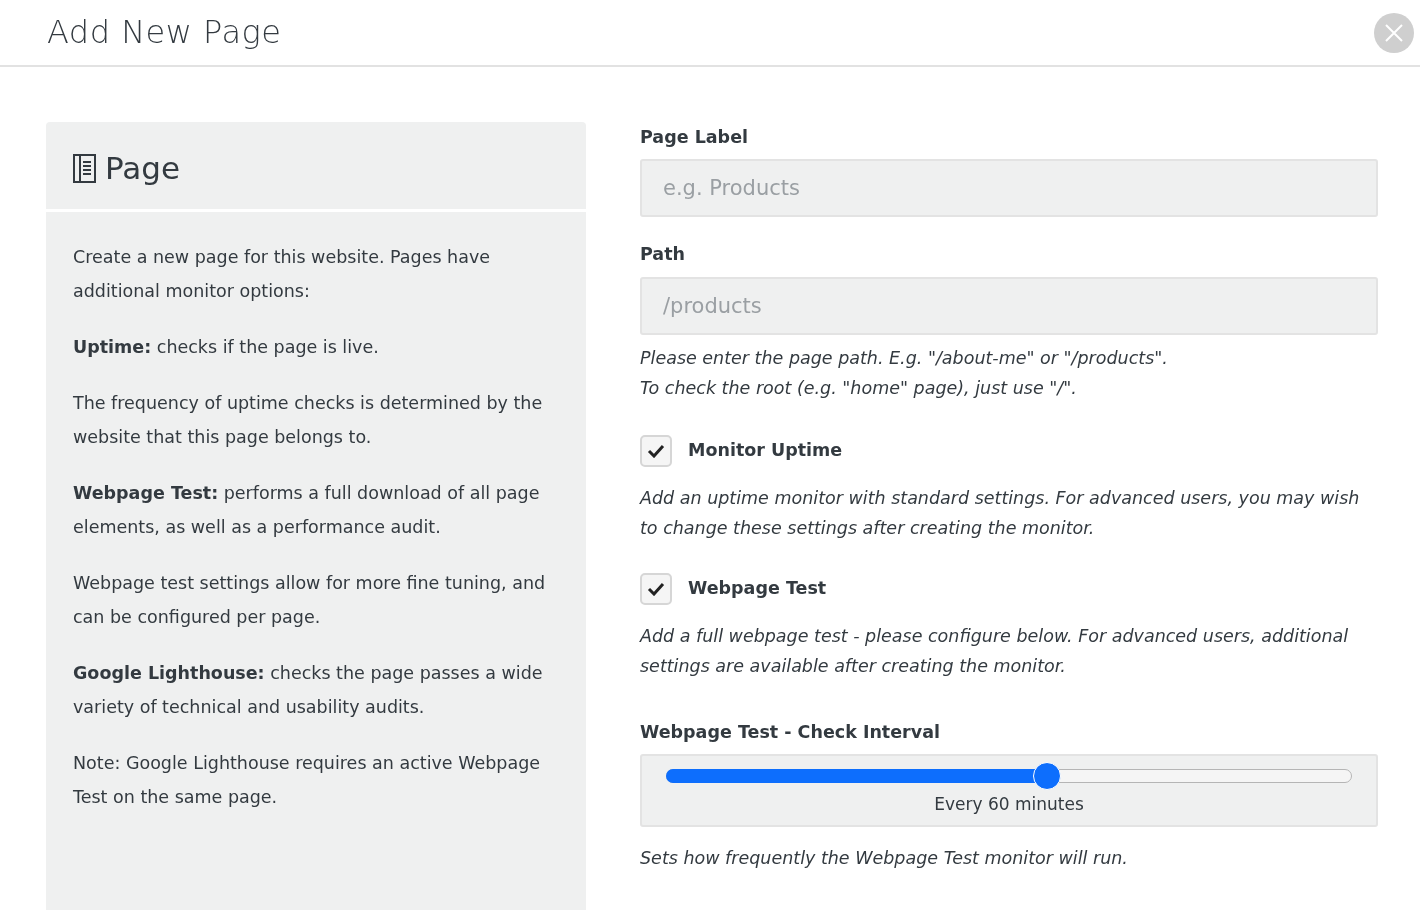  What do you see at coordinates (143, 169) in the screenshot?
I see `panel-heading: Page` at bounding box center [143, 169].